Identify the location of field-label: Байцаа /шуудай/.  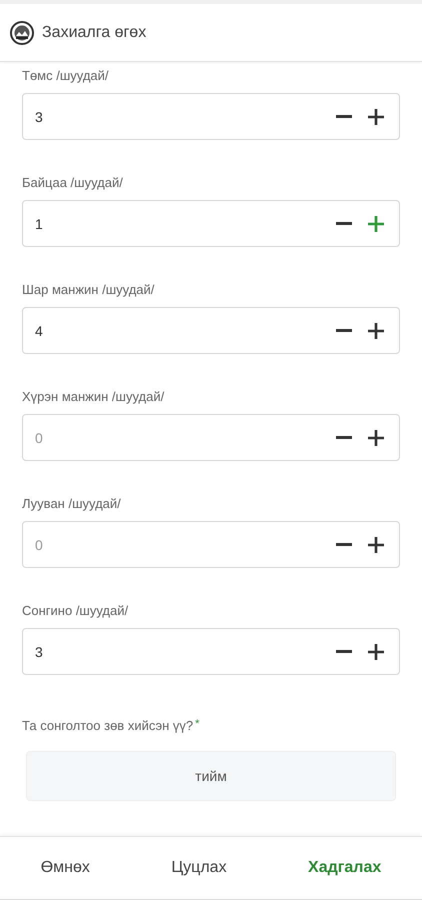
(73, 182).